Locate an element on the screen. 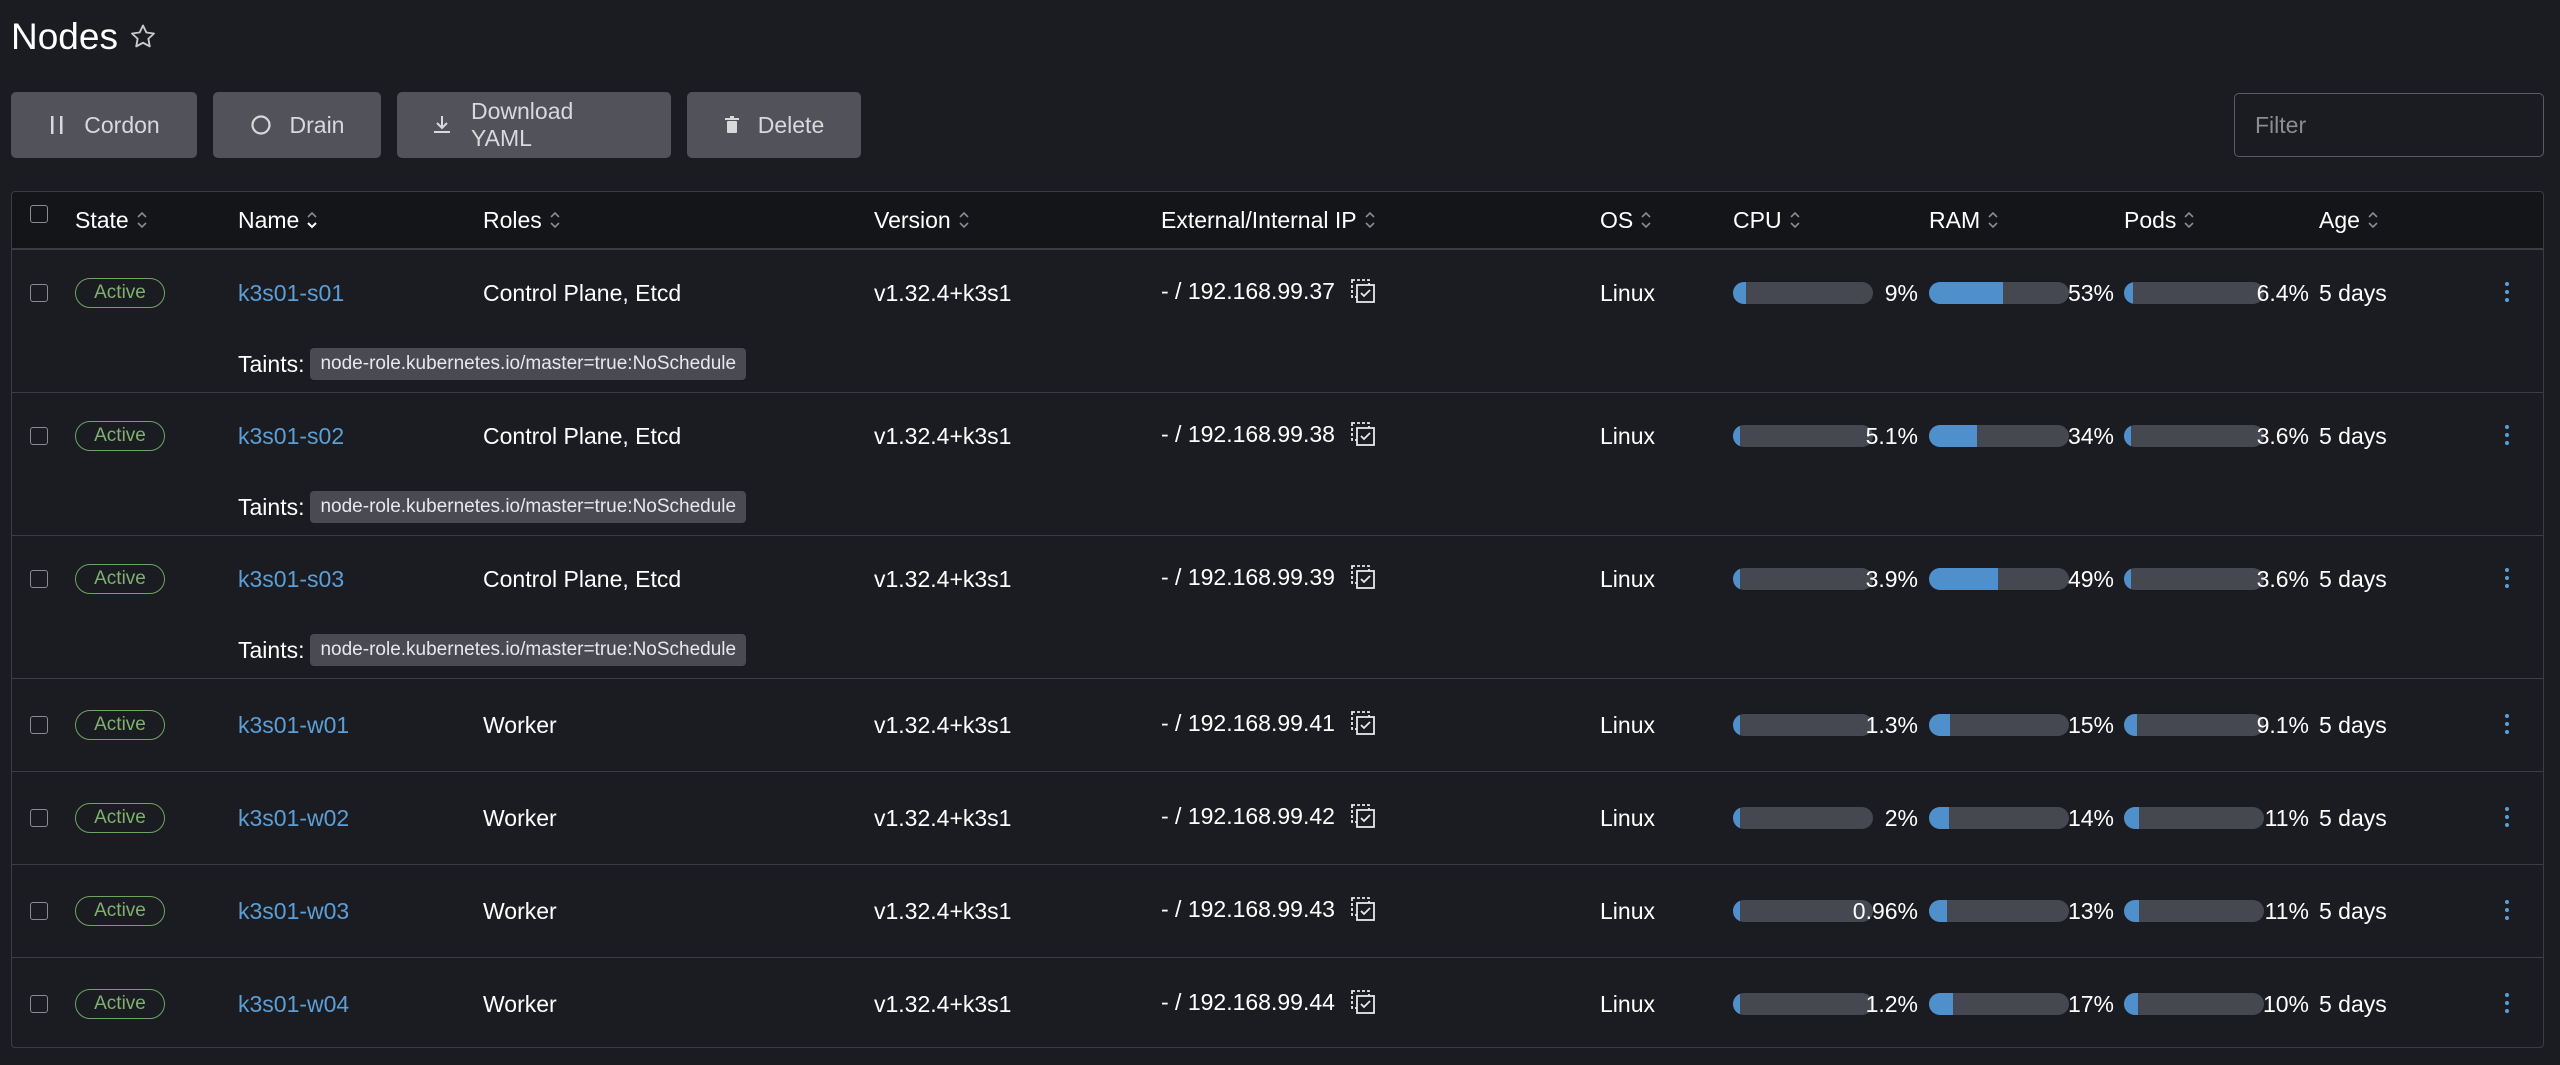  column-pods: Pods is located at coordinates (2160, 220).